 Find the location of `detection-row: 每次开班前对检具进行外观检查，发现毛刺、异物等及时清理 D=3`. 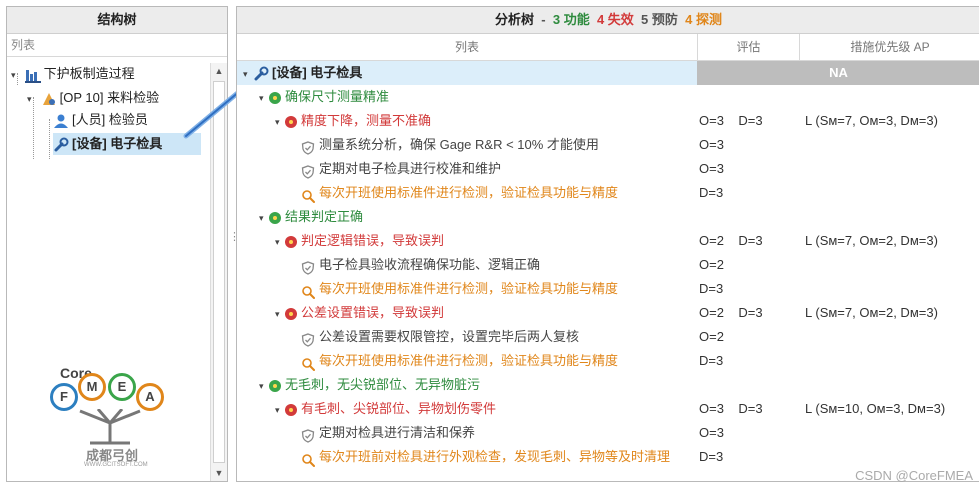

detection-row: 每次开班前对检具进行外观检查，发现毛刺、异物等及时清理 D=3 is located at coordinates (608, 457).